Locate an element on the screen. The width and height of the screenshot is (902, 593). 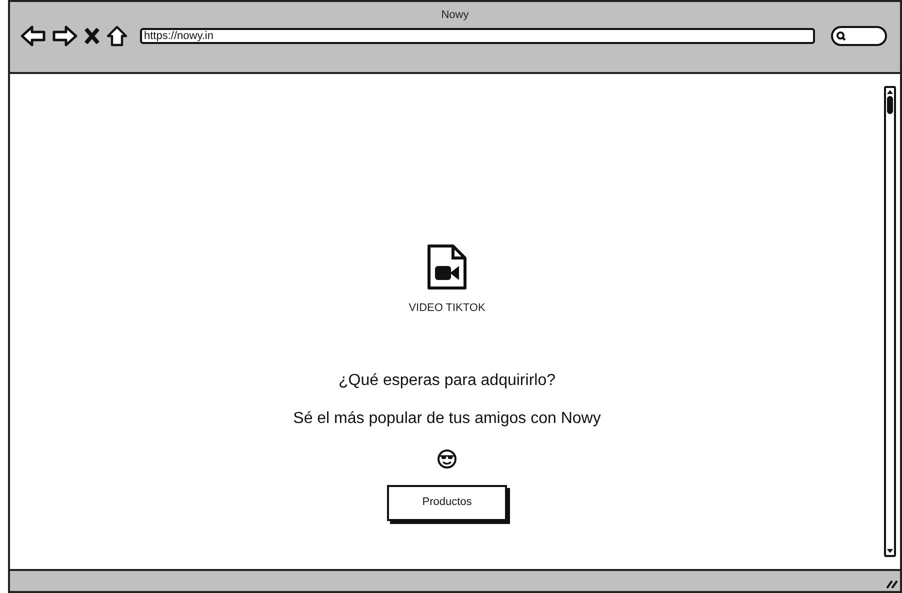
media-label: VIDEO TIKTOK is located at coordinates (447, 308).